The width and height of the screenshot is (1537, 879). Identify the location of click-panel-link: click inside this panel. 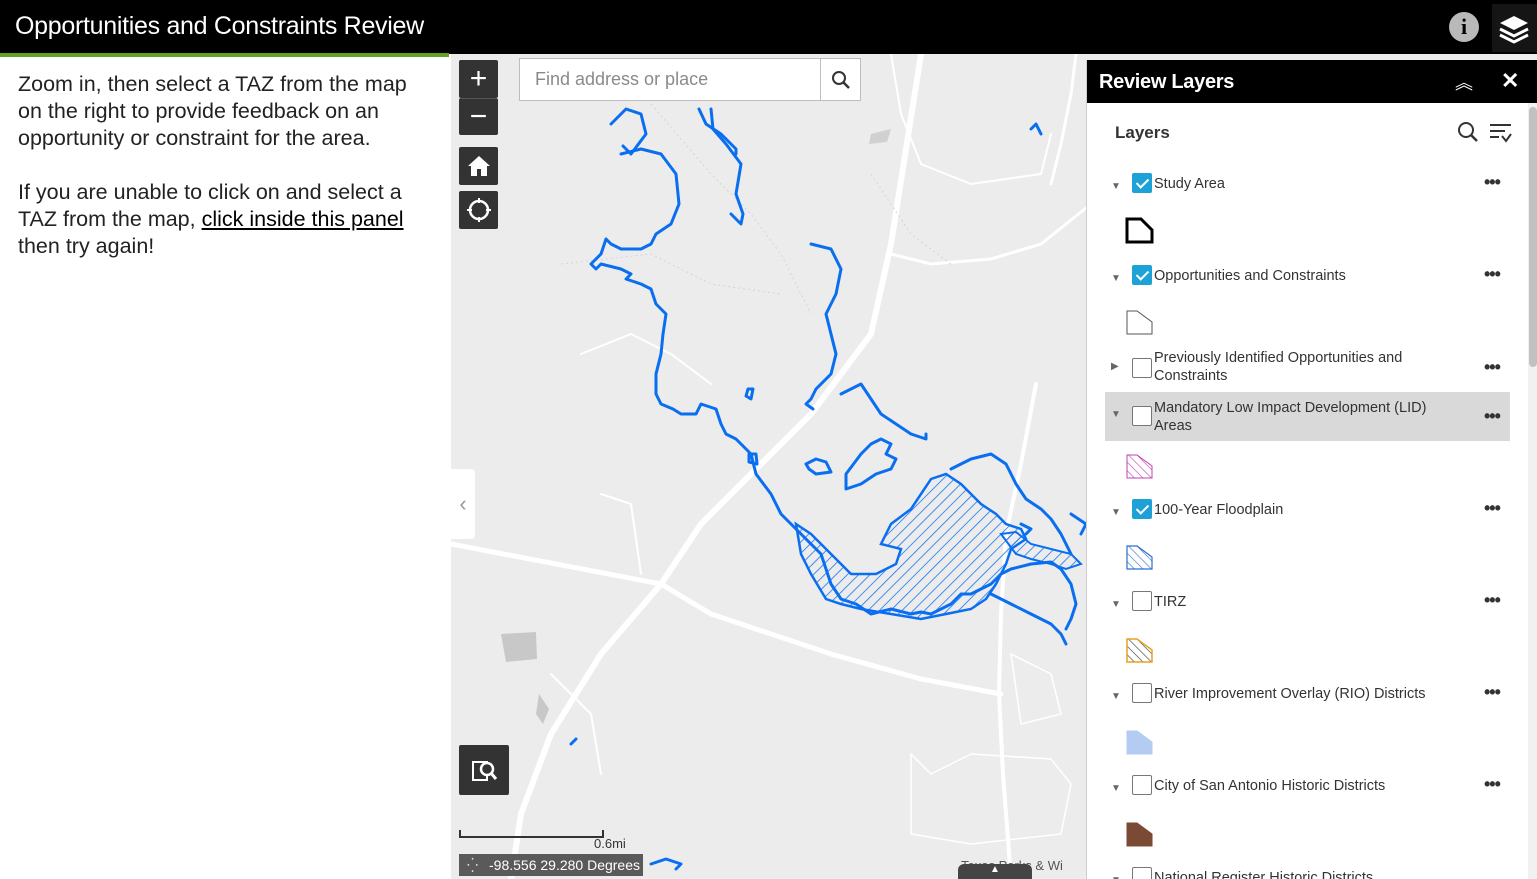
(303, 219).